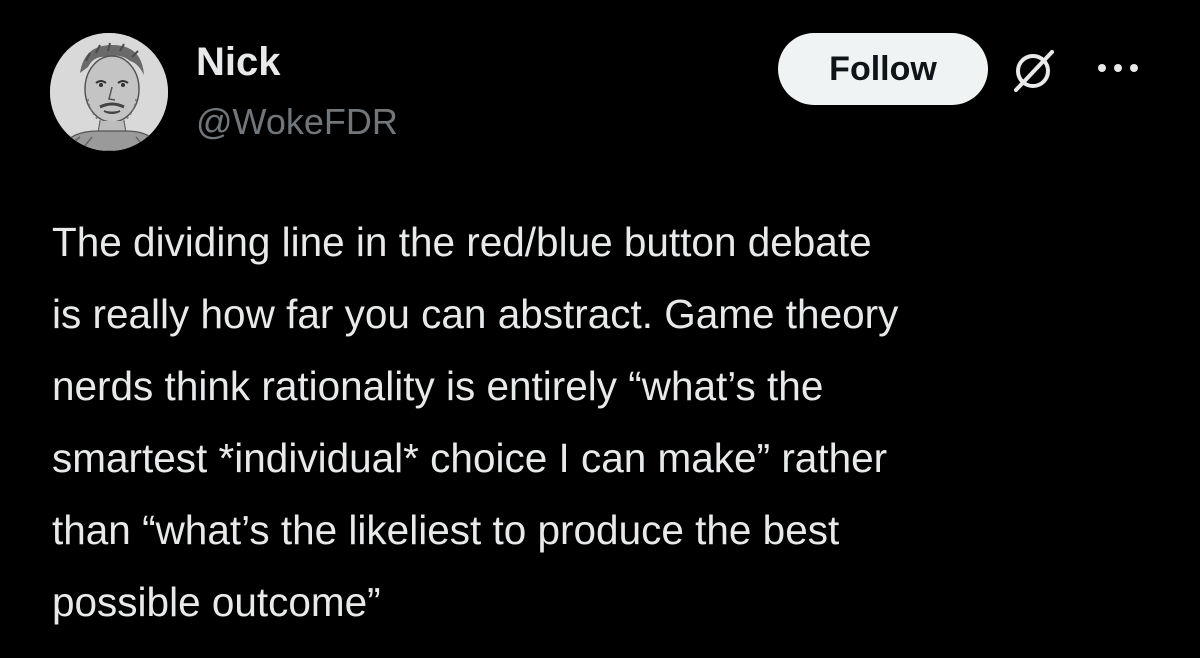 The width and height of the screenshot is (1200, 658). What do you see at coordinates (1118, 68) in the screenshot?
I see `more-dots-icon` at bounding box center [1118, 68].